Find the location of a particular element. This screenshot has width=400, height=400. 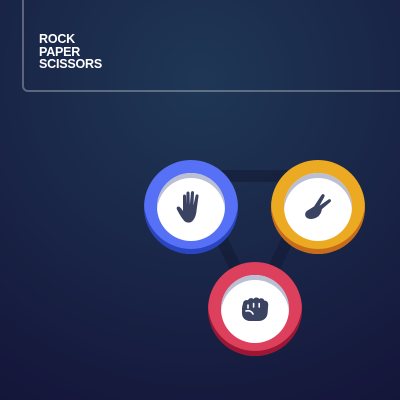

rock-fist-icon is located at coordinates (255, 309).